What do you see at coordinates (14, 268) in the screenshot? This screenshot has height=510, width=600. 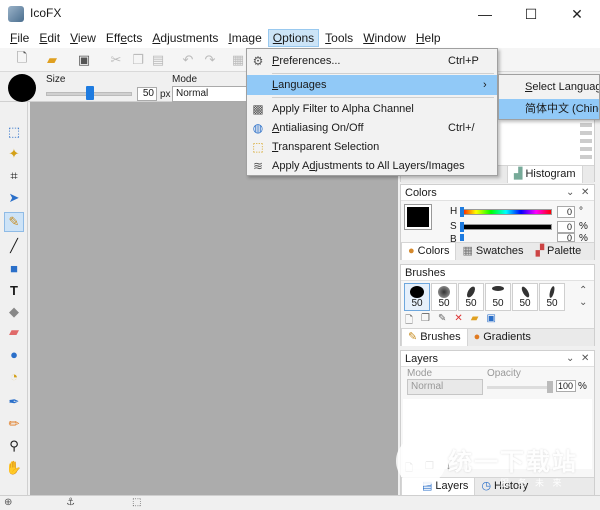 I see `rectangle-tool-icon: ■` at bounding box center [14, 268].